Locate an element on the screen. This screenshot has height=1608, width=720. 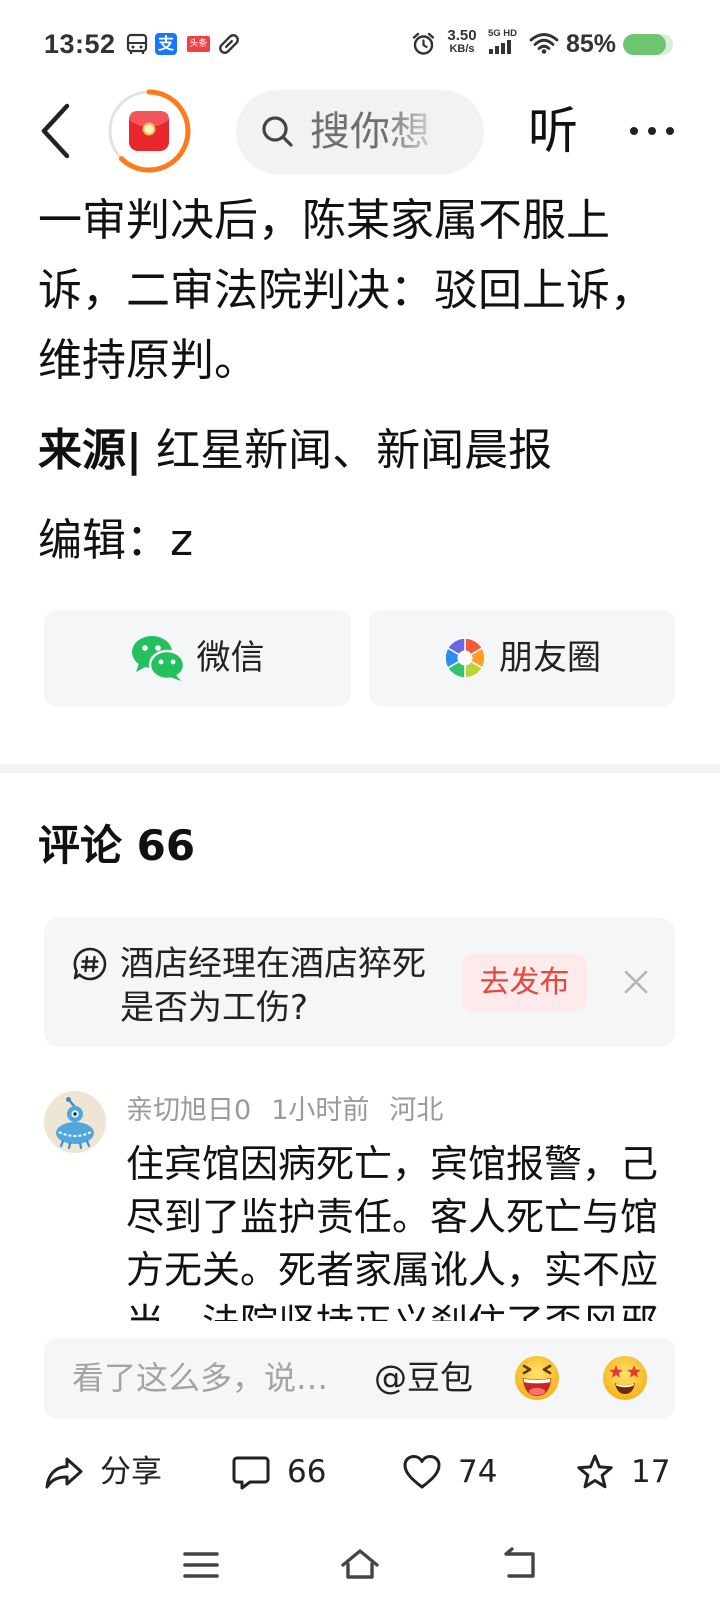
star-struck-emoji-icon is located at coordinates (625, 1378).